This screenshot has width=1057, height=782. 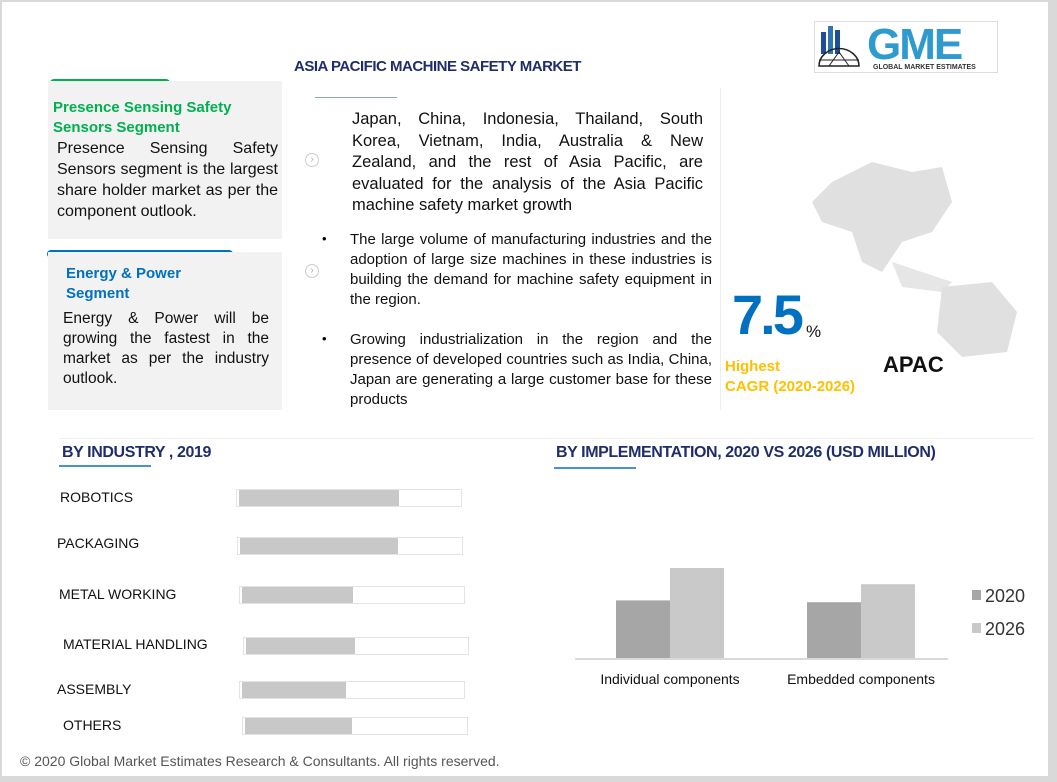 What do you see at coordinates (669, 679) in the screenshot?
I see `category-label: Individual components` at bounding box center [669, 679].